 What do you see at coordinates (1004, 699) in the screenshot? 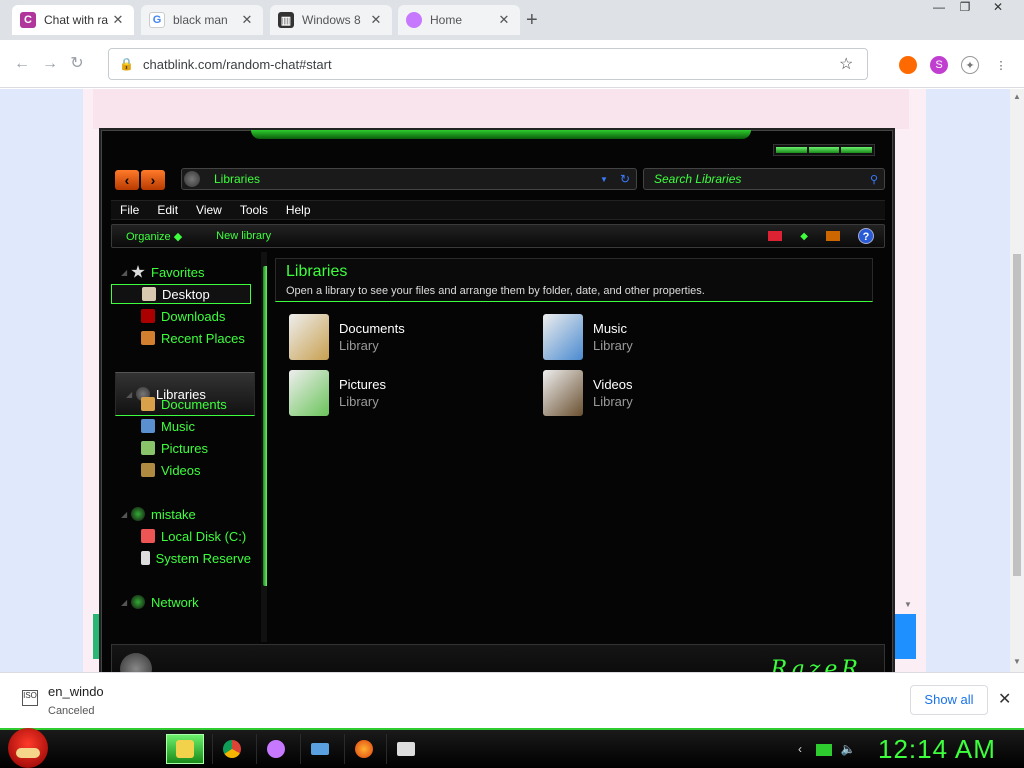
I see `close-shelf-icon: ✕` at bounding box center [1004, 699].